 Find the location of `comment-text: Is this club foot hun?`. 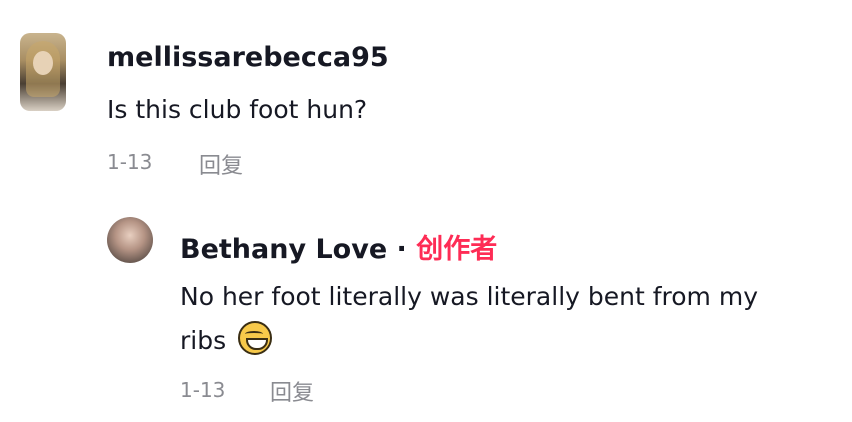

comment-text: Is this club foot hun? is located at coordinates (237, 109).